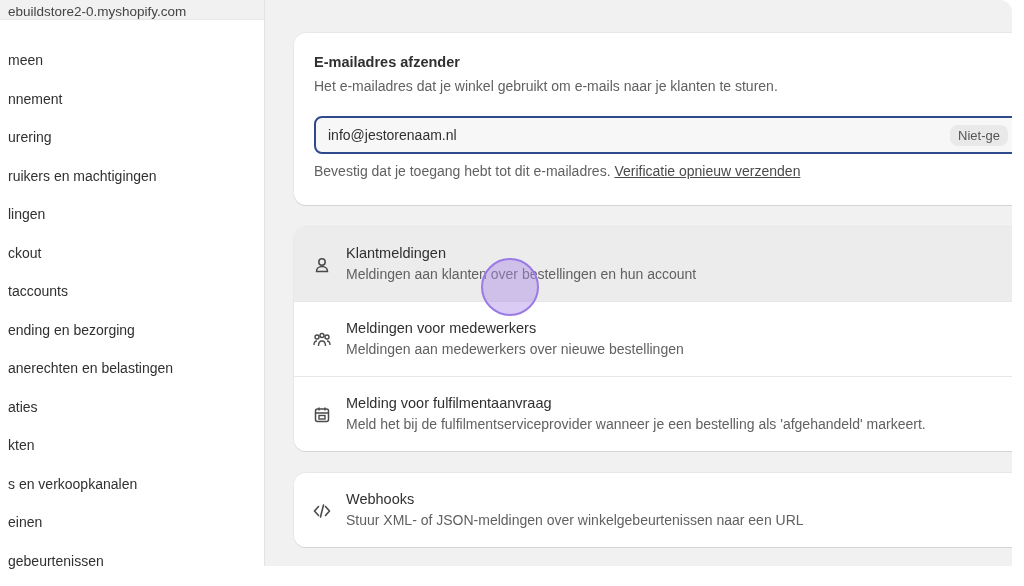 Image resolution: width=1024 pixels, height=586 pixels. I want to click on sidebar-item: einen, so click(21, 522).